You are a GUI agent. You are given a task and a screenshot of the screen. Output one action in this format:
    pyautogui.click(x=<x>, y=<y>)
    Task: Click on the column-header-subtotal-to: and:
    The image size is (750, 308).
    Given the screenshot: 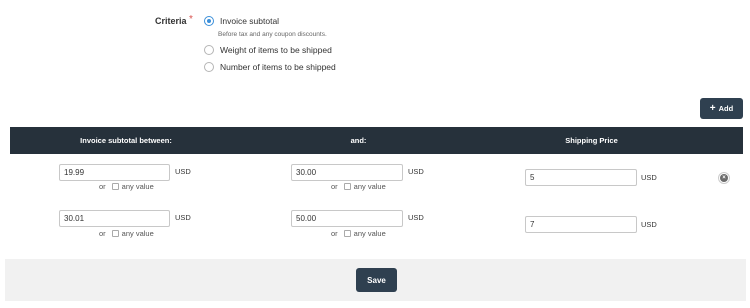 What is the action you would take?
    pyautogui.click(x=358, y=140)
    